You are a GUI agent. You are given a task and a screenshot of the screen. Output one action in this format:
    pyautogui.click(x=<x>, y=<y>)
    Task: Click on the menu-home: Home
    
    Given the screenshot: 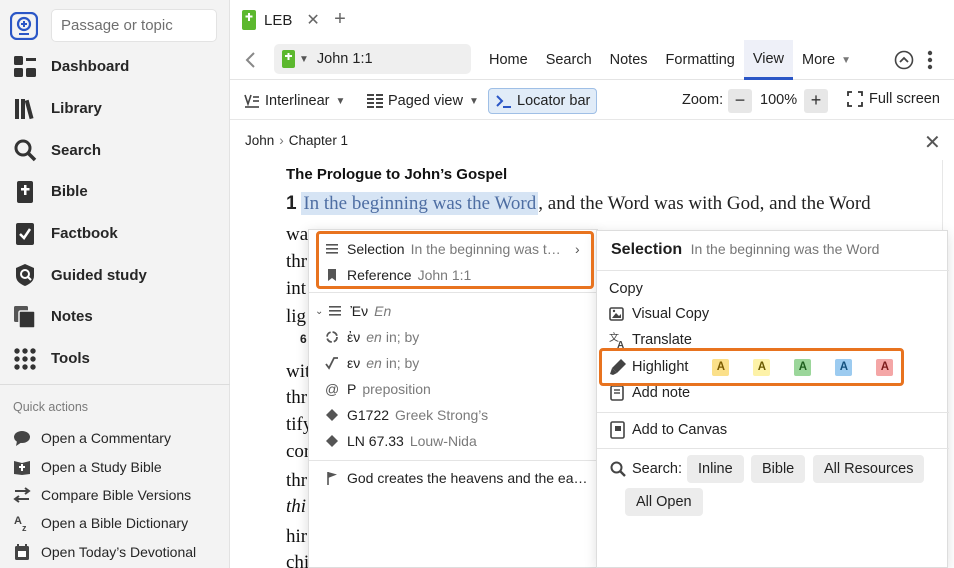 What is the action you would take?
    pyautogui.click(x=508, y=60)
    